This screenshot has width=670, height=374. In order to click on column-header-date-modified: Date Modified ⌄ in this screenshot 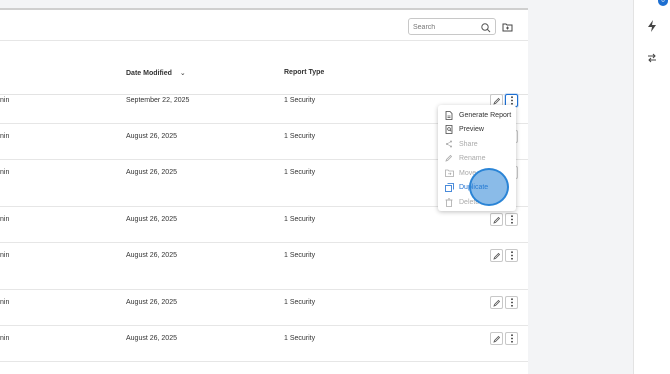, I will do `click(156, 73)`.